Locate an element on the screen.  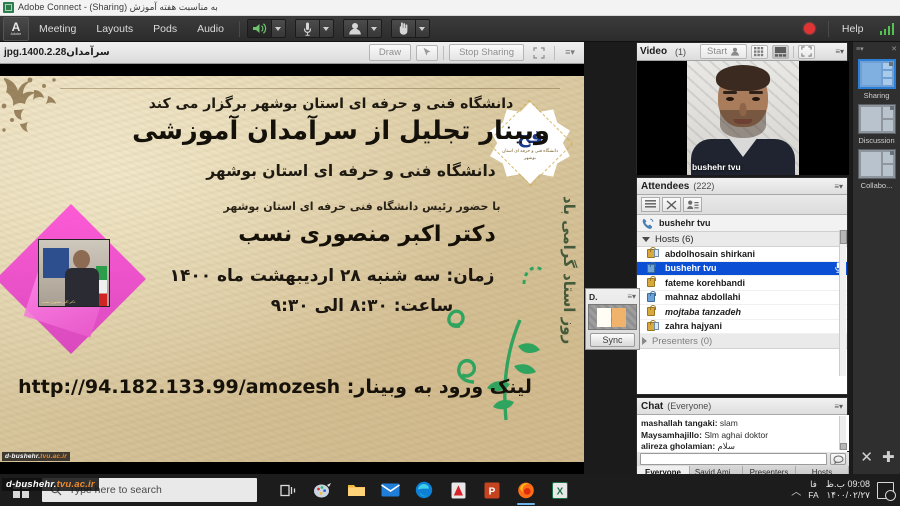
list-view-icon is located at coordinates (650, 204).